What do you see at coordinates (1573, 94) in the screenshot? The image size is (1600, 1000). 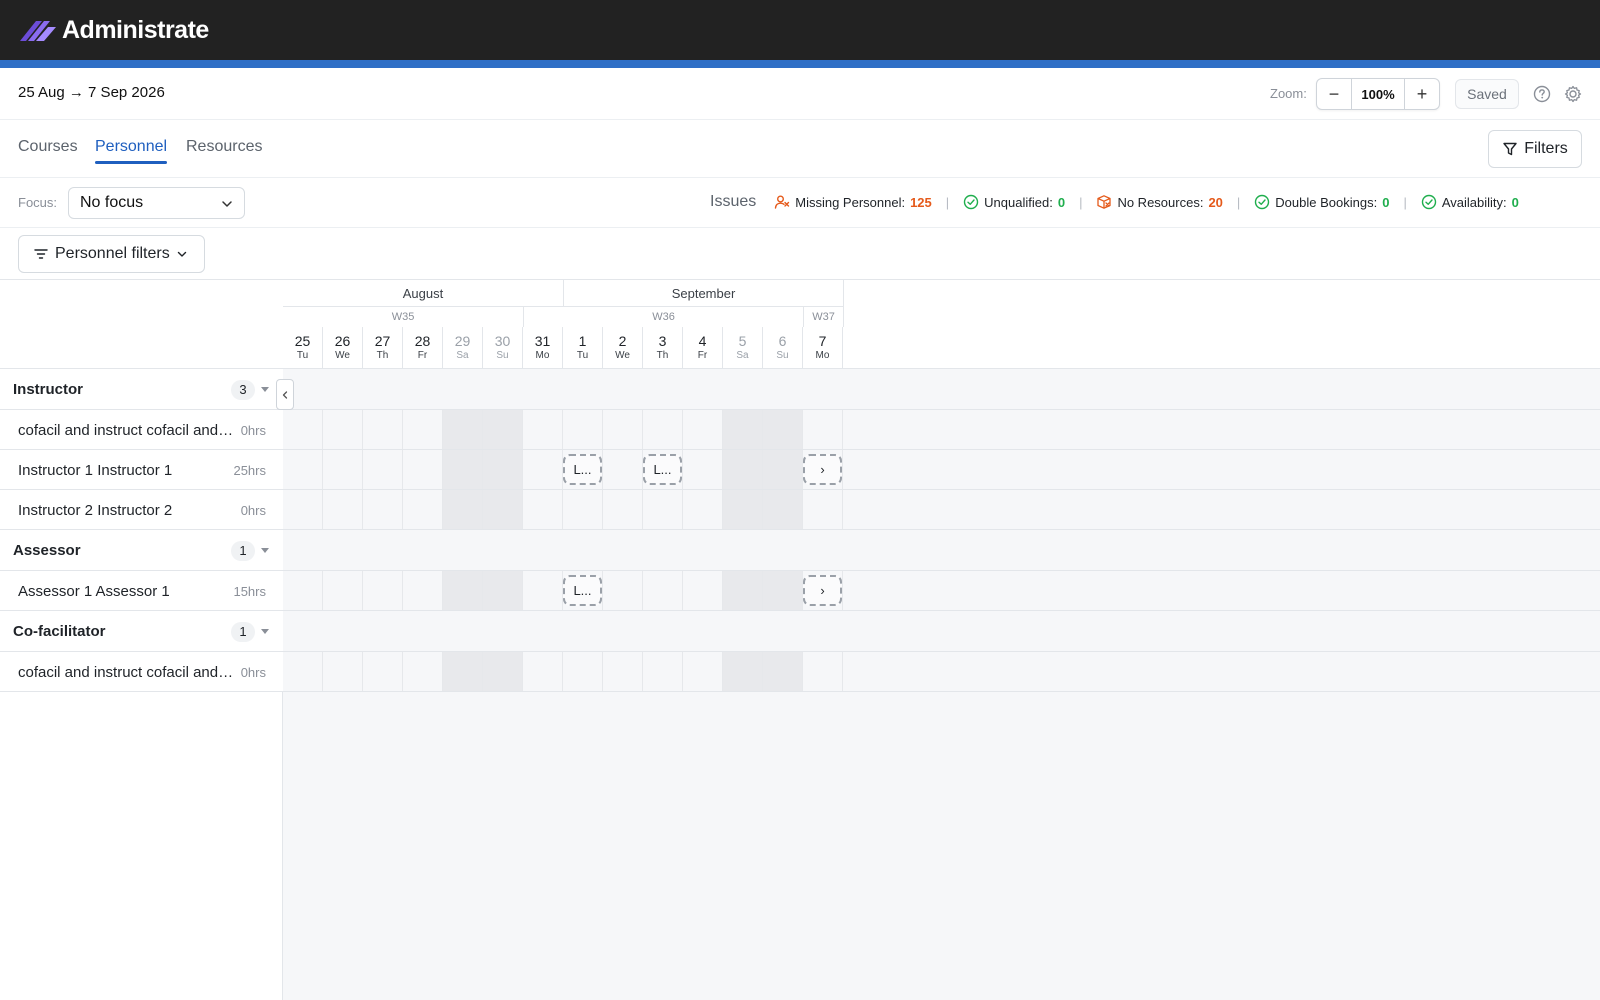 I see `gear-icon` at bounding box center [1573, 94].